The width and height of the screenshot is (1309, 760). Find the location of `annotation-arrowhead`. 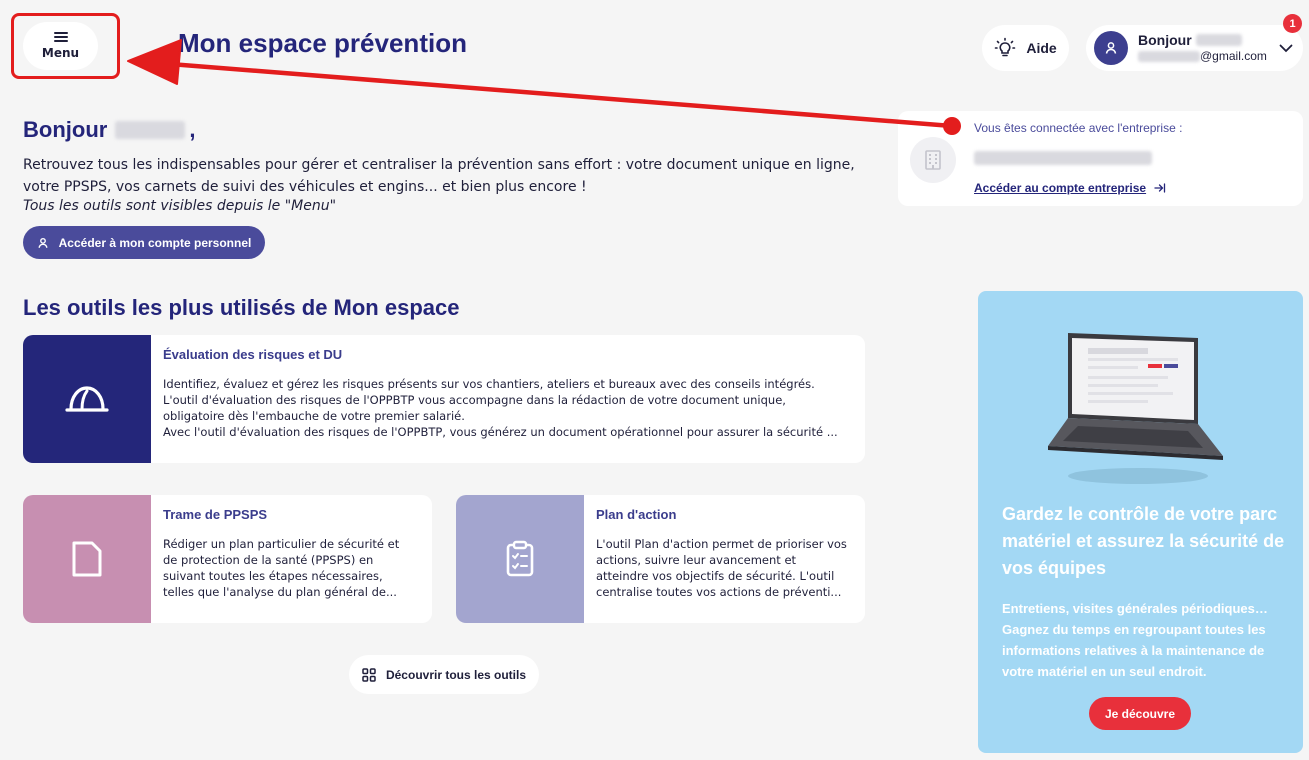

annotation-arrowhead is located at coordinates (154, 62).